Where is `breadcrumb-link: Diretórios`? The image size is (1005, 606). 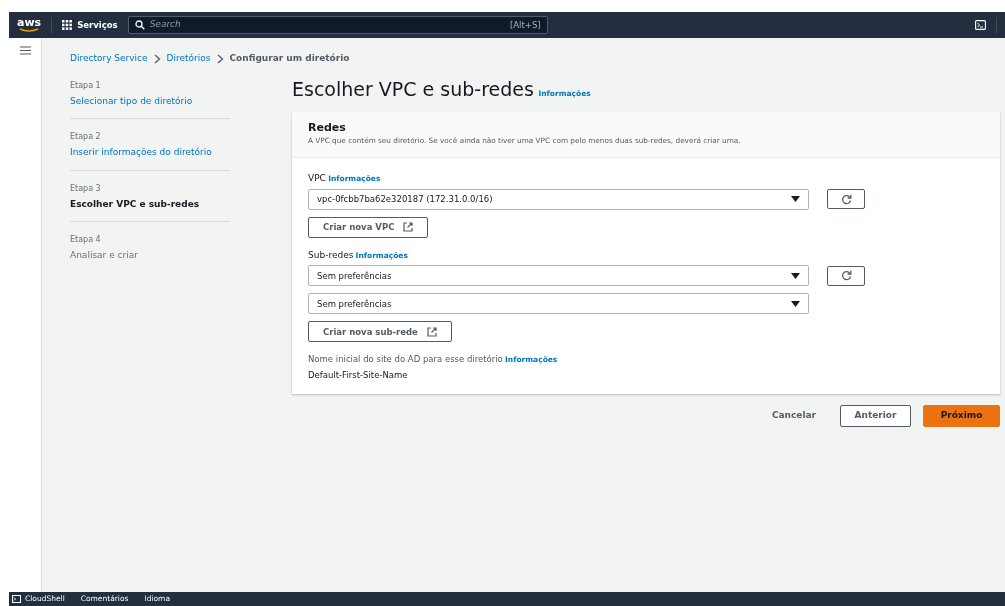
breadcrumb-link: Diretórios is located at coordinates (188, 59).